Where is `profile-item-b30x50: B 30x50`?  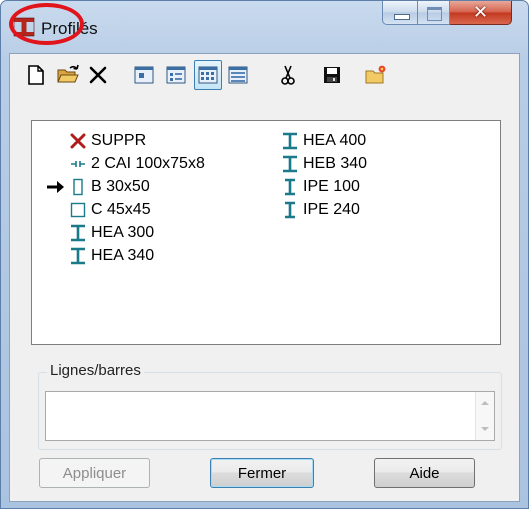 profile-item-b30x50: B 30x50 is located at coordinates (98, 187).